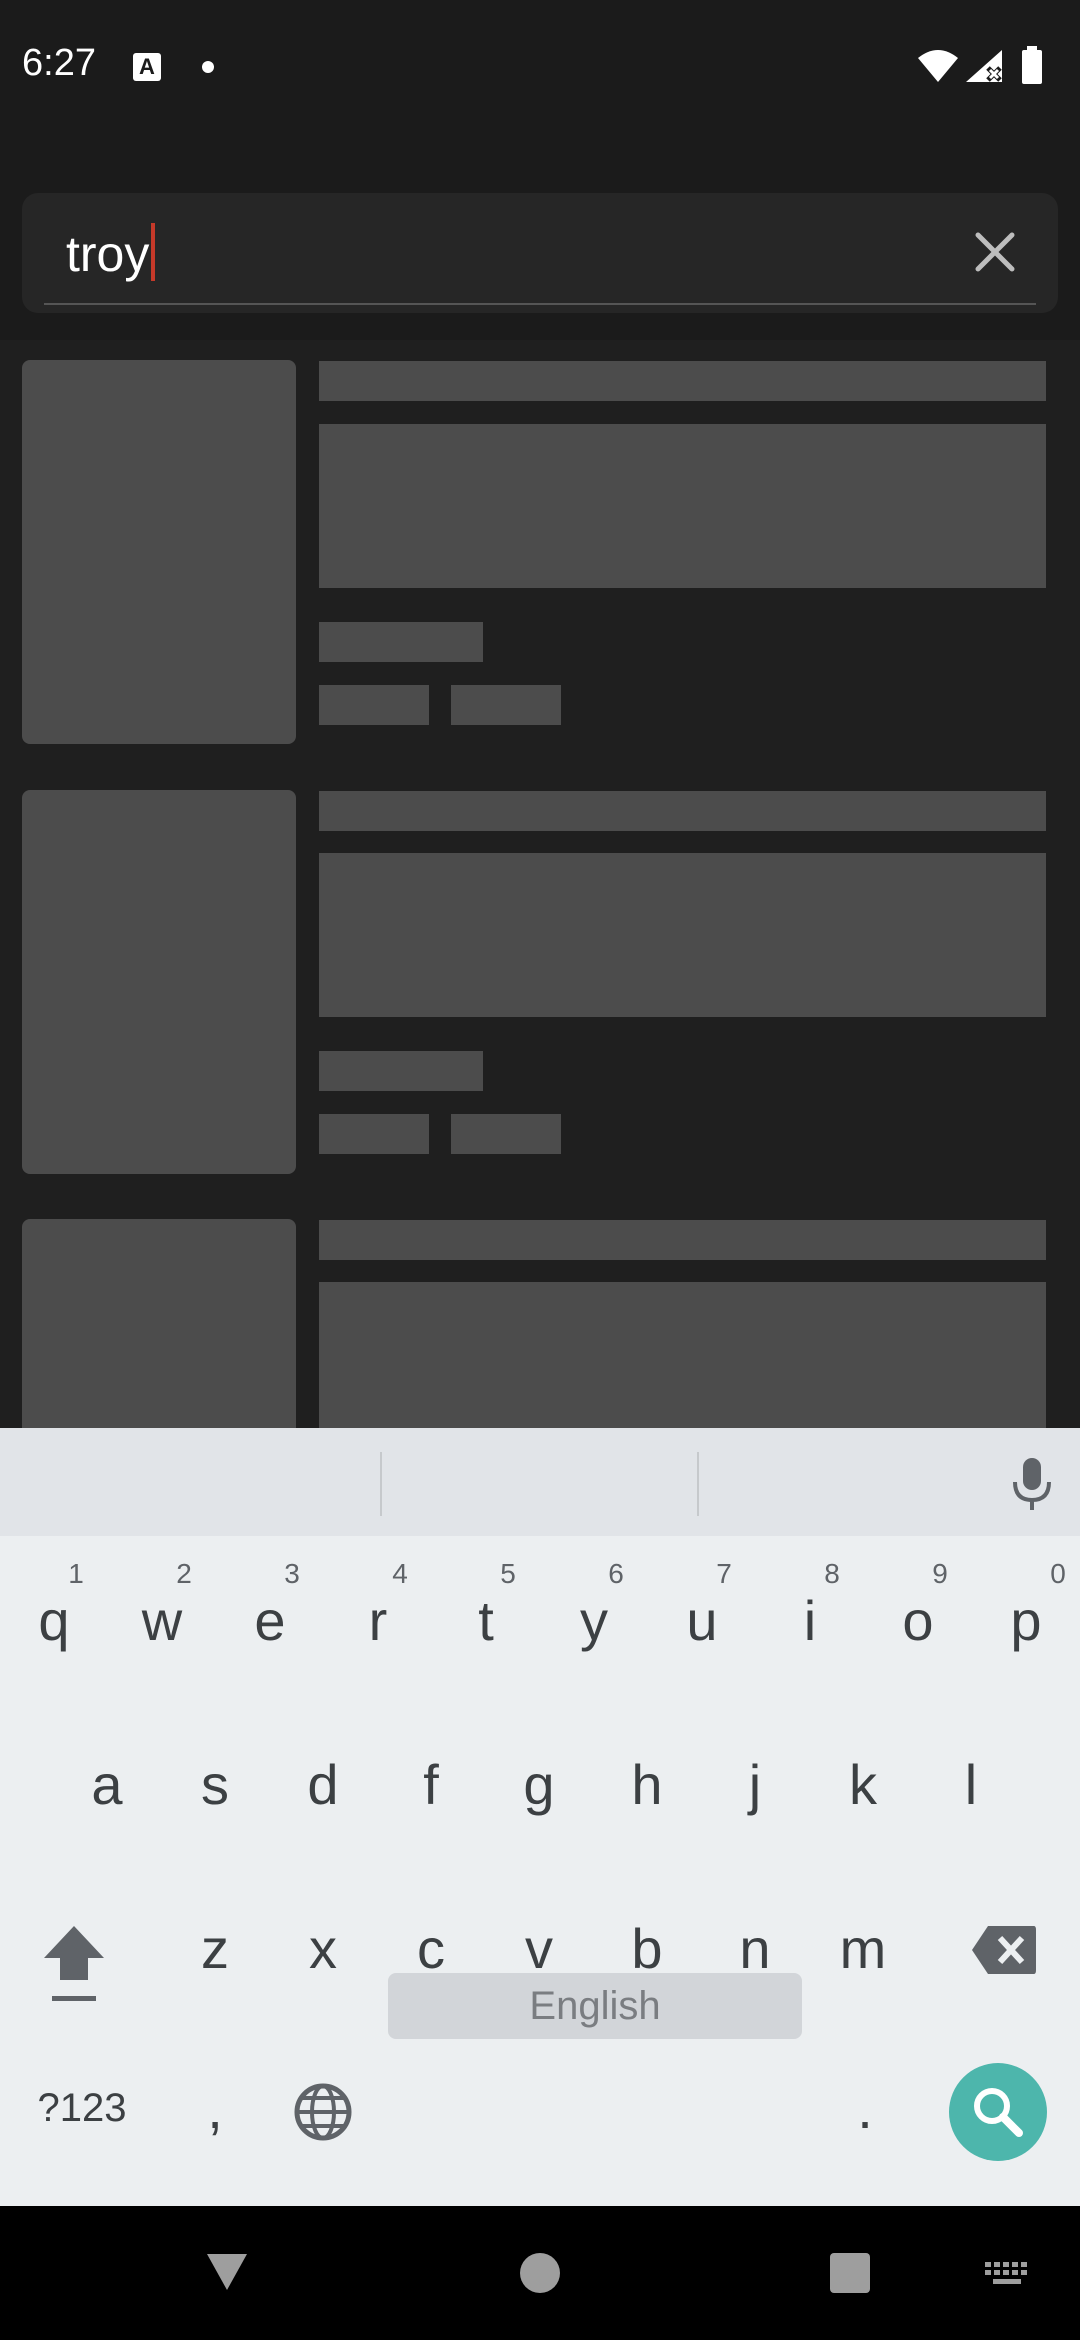 The height and width of the screenshot is (2340, 1080). Describe the element at coordinates (54, 1620) in the screenshot. I see `key-q: q` at that location.